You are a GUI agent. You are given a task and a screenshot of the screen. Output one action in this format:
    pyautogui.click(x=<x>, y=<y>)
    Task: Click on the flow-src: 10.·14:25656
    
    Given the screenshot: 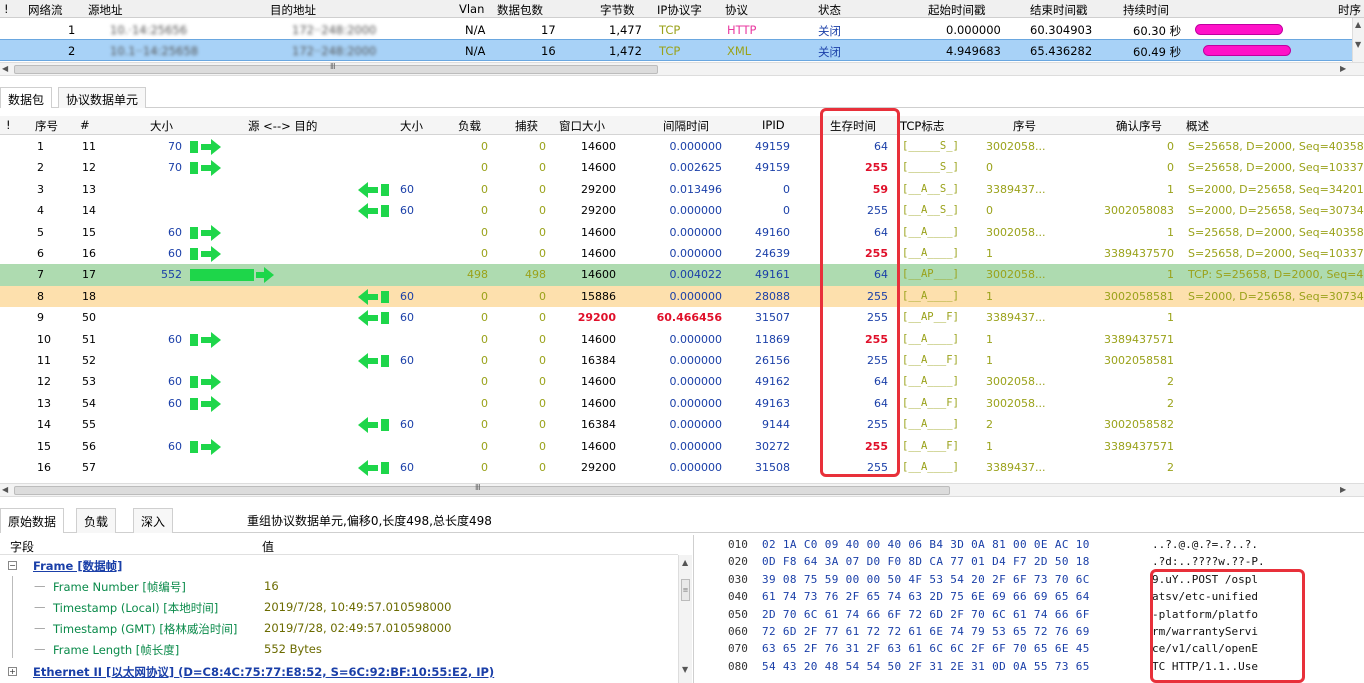 What is the action you would take?
    pyautogui.click(x=149, y=30)
    